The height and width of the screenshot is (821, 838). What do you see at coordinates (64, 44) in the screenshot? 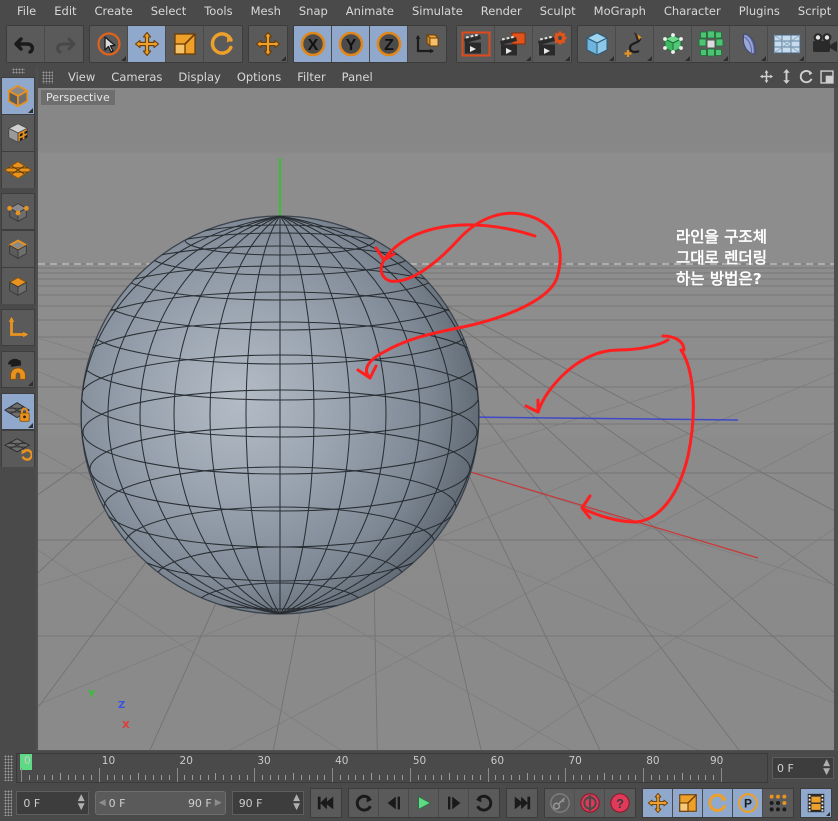
I see `redo-button` at bounding box center [64, 44].